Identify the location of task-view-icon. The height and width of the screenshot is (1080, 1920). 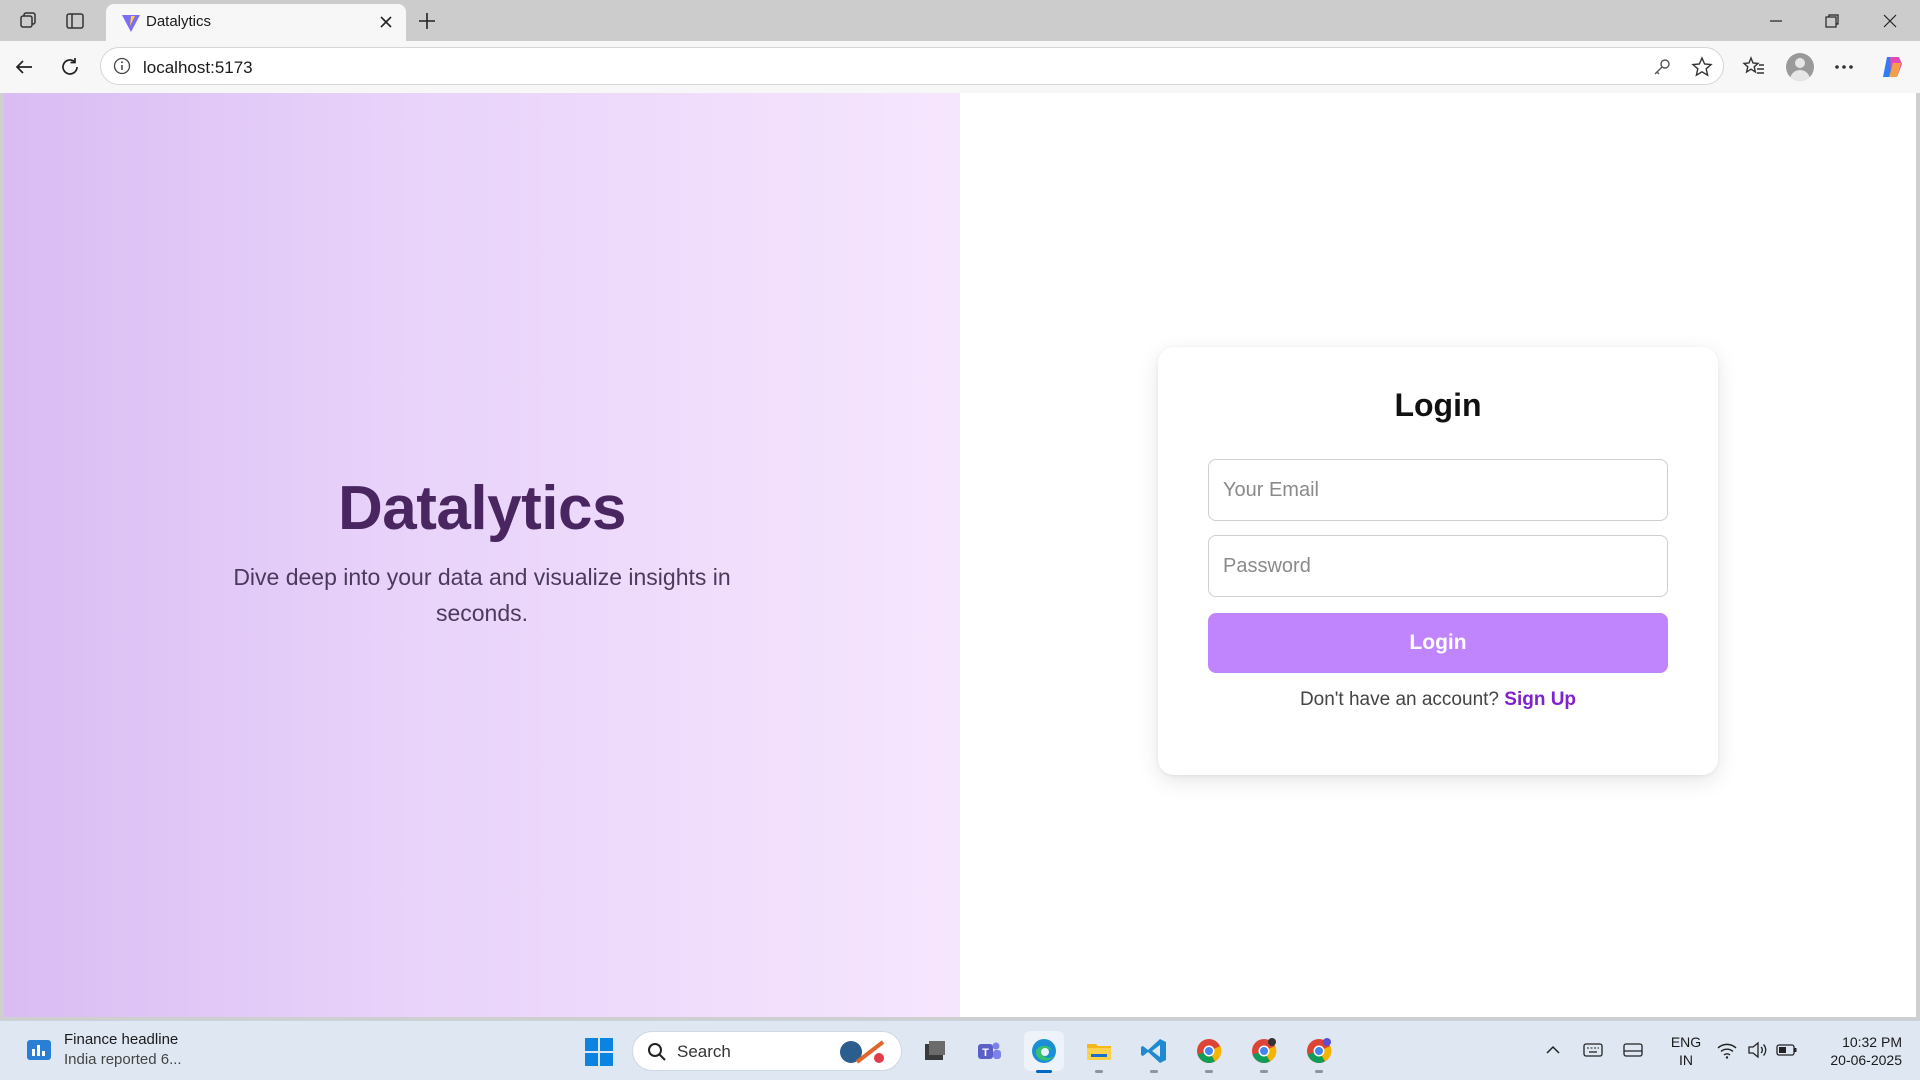
(934, 1051).